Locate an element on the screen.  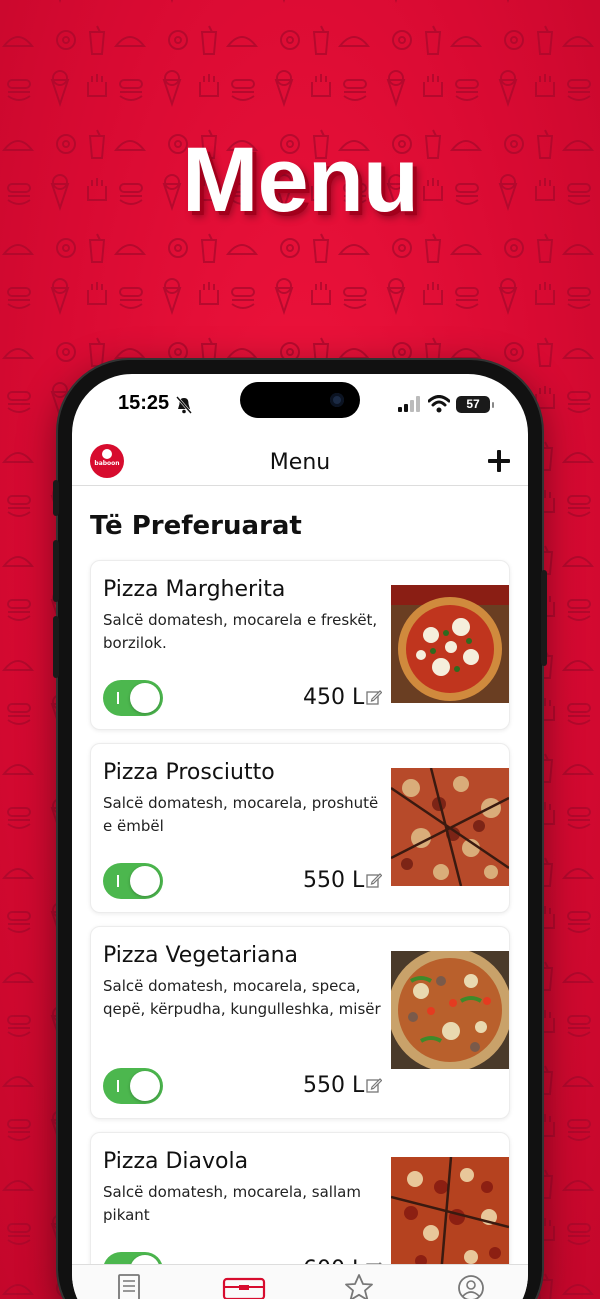
phone-side-button is located at coordinates (56, 498).